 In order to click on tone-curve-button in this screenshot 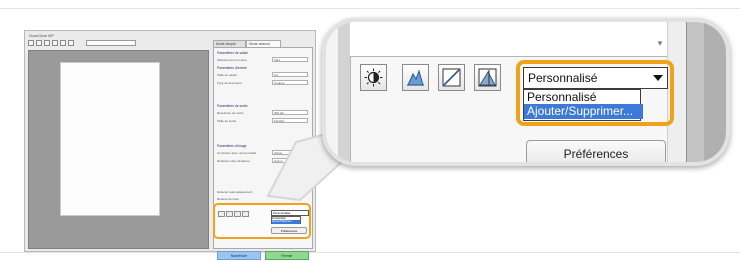, I will do `click(451, 77)`.